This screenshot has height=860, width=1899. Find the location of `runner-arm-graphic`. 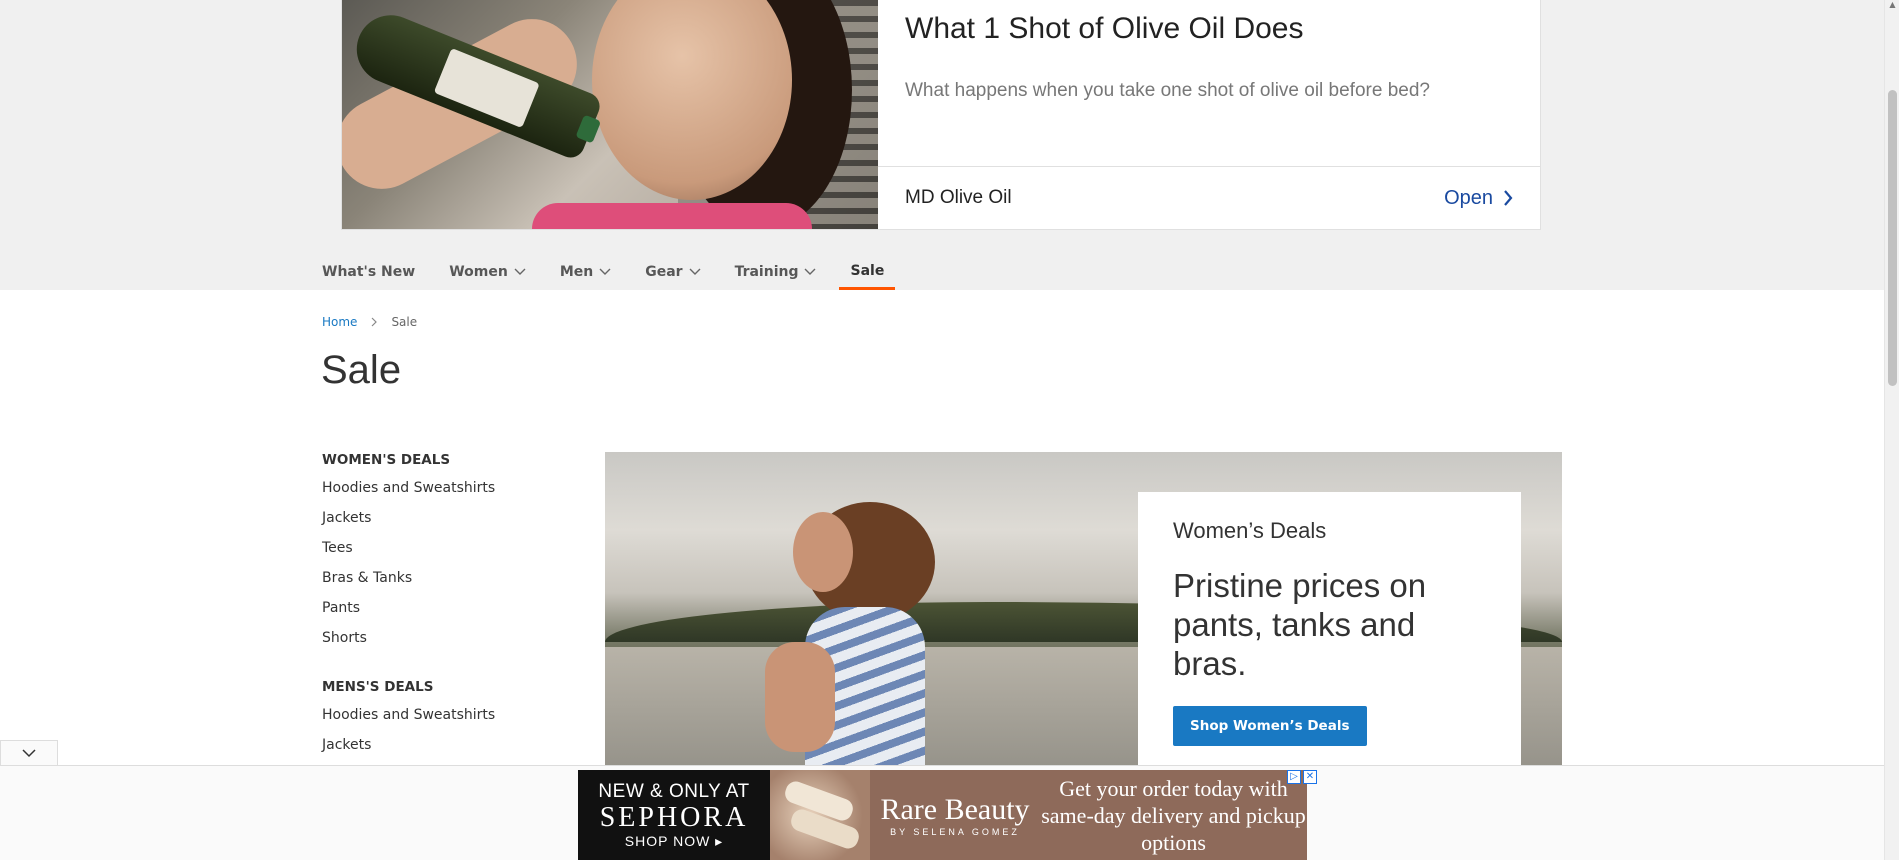

runner-arm-graphic is located at coordinates (800, 697).